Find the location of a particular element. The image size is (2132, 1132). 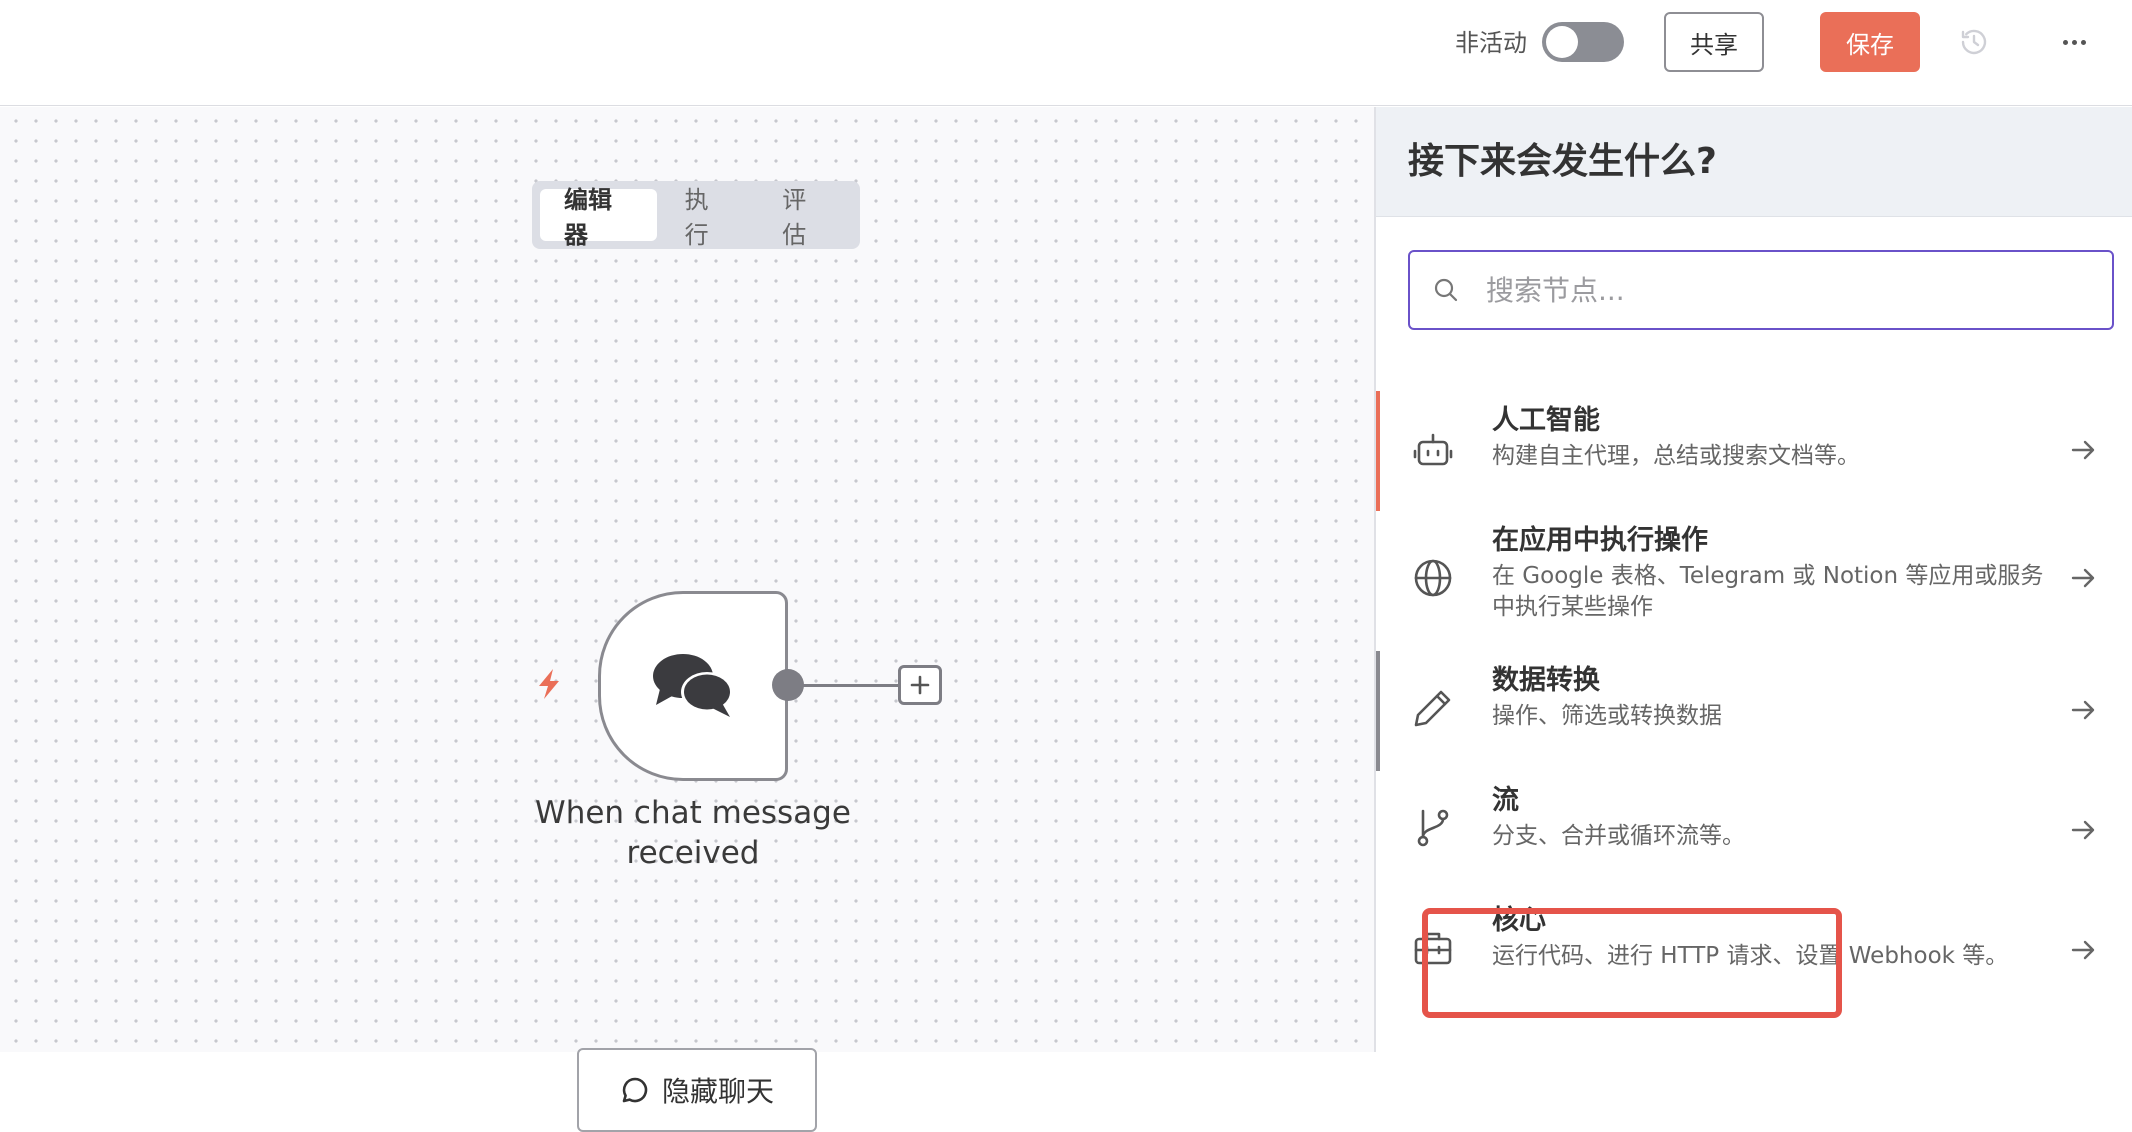

search-input is located at coordinates (1799, 290).